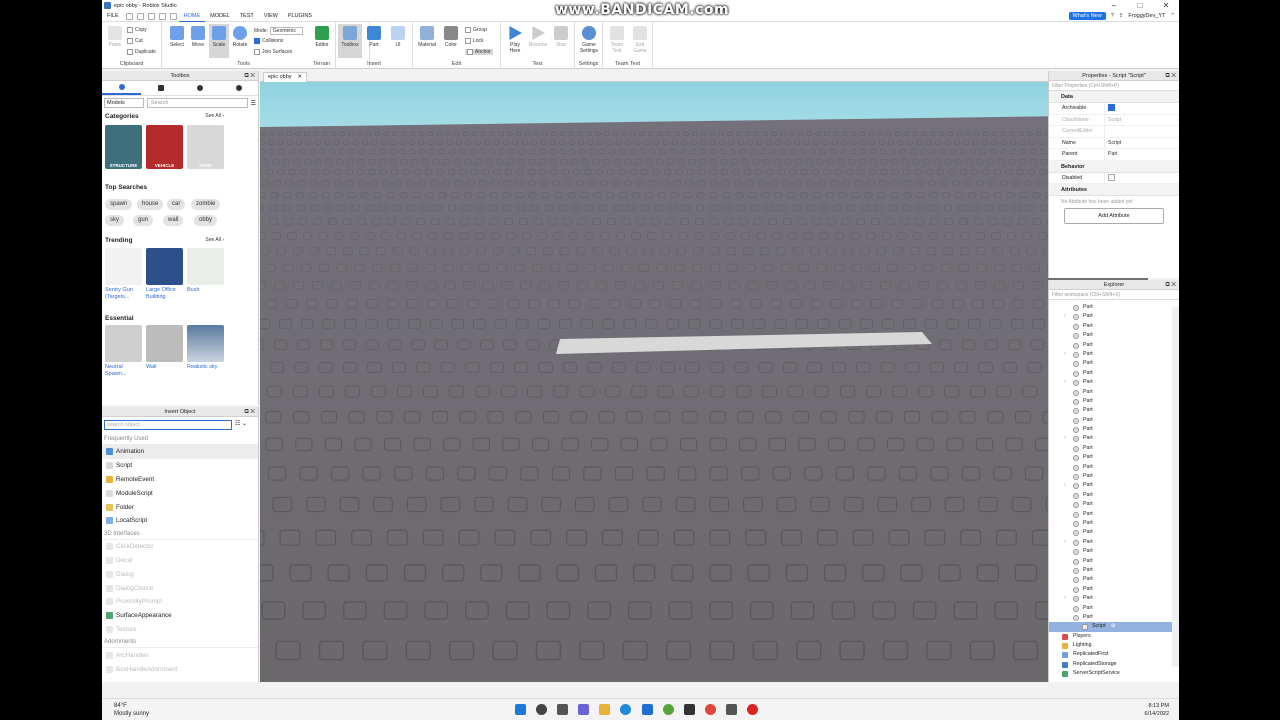 Image resolution: width=1280 pixels, height=720 pixels. What do you see at coordinates (180, 588) in the screenshot?
I see `insert-dialogchoice: DialogChoice` at bounding box center [180, 588].